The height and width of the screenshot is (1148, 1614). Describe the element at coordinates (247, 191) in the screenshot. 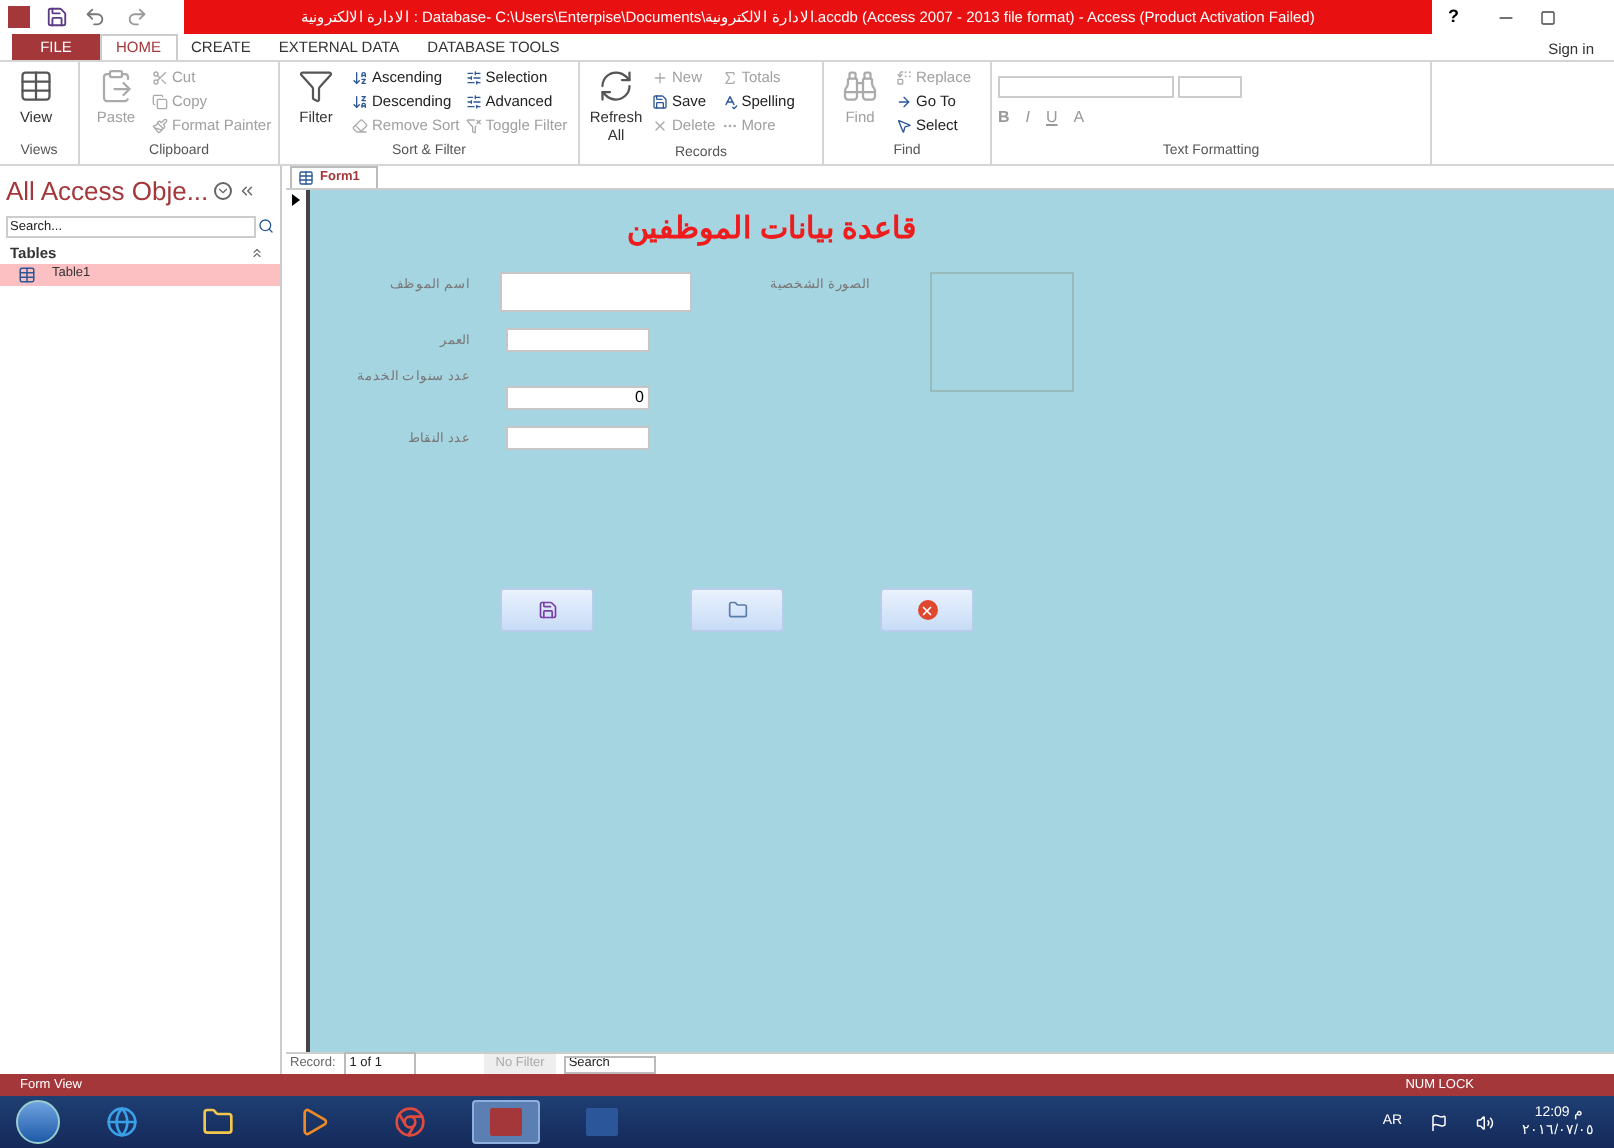

I see `collapse-icon` at that location.